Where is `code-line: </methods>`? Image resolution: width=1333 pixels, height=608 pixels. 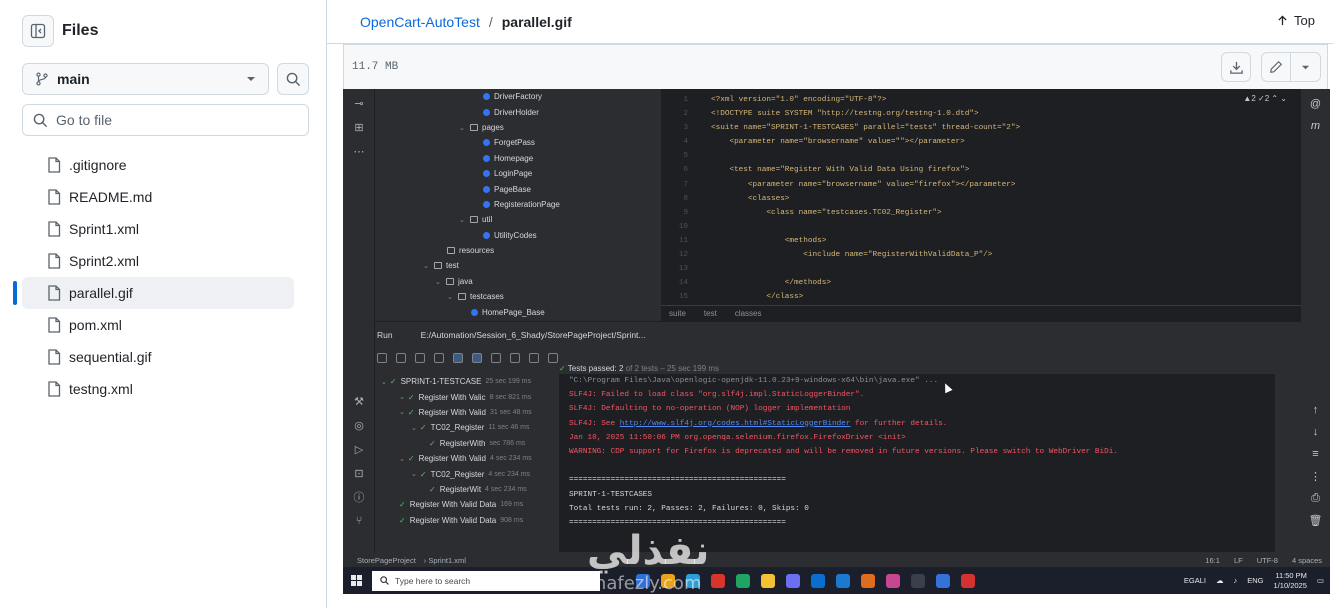
code-line: </methods> is located at coordinates (1006, 283).